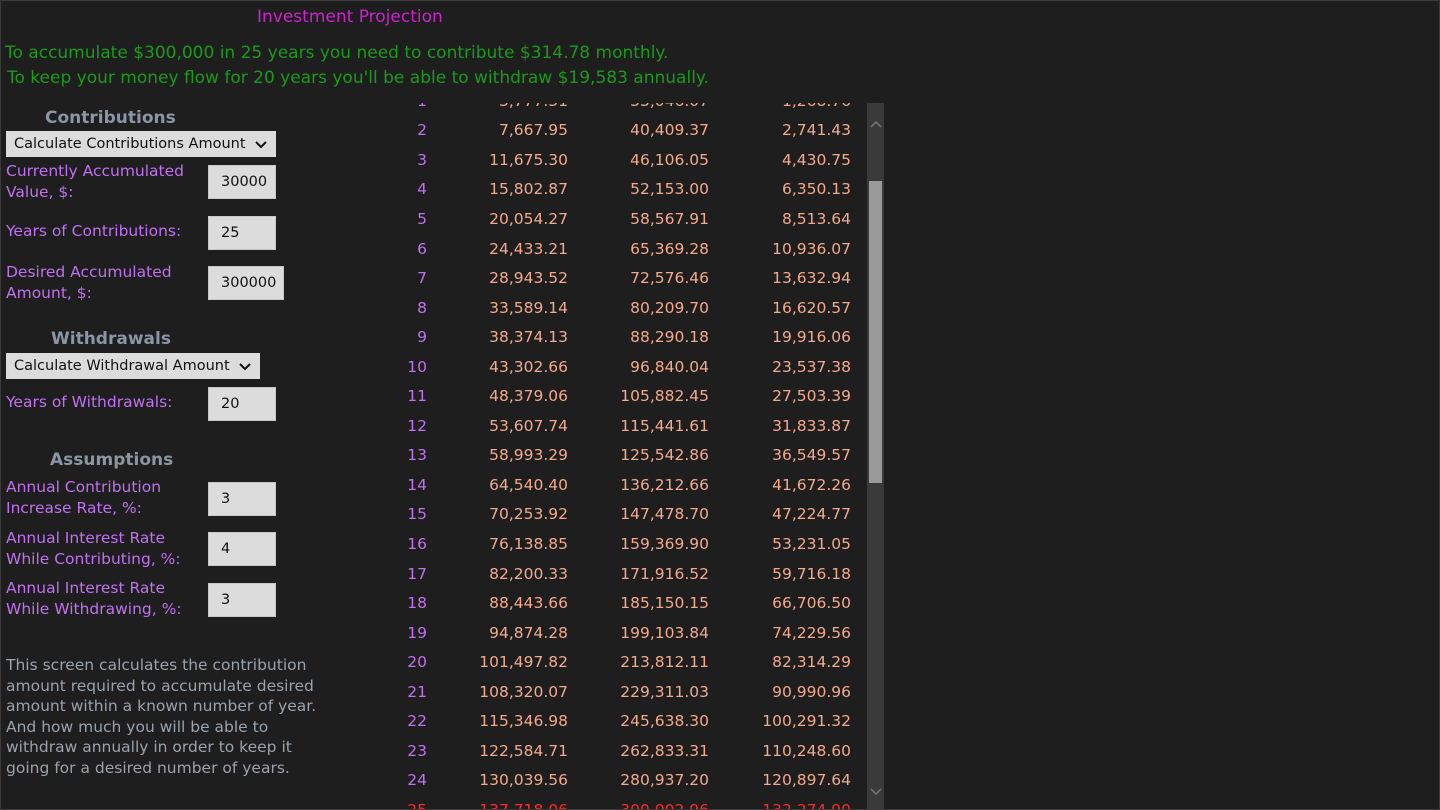 This screenshot has height=810, width=1440. I want to click on table-row: 13 58,993.29 125,542.86 36,549.57, so click(629, 456).